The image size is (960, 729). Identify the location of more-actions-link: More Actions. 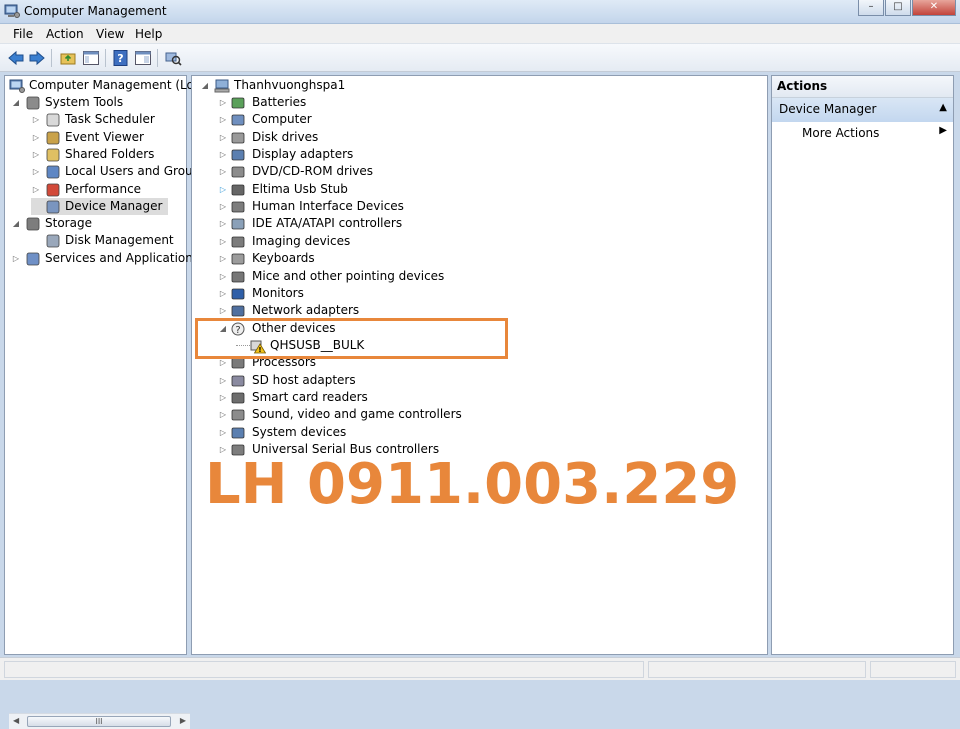
(840, 133).